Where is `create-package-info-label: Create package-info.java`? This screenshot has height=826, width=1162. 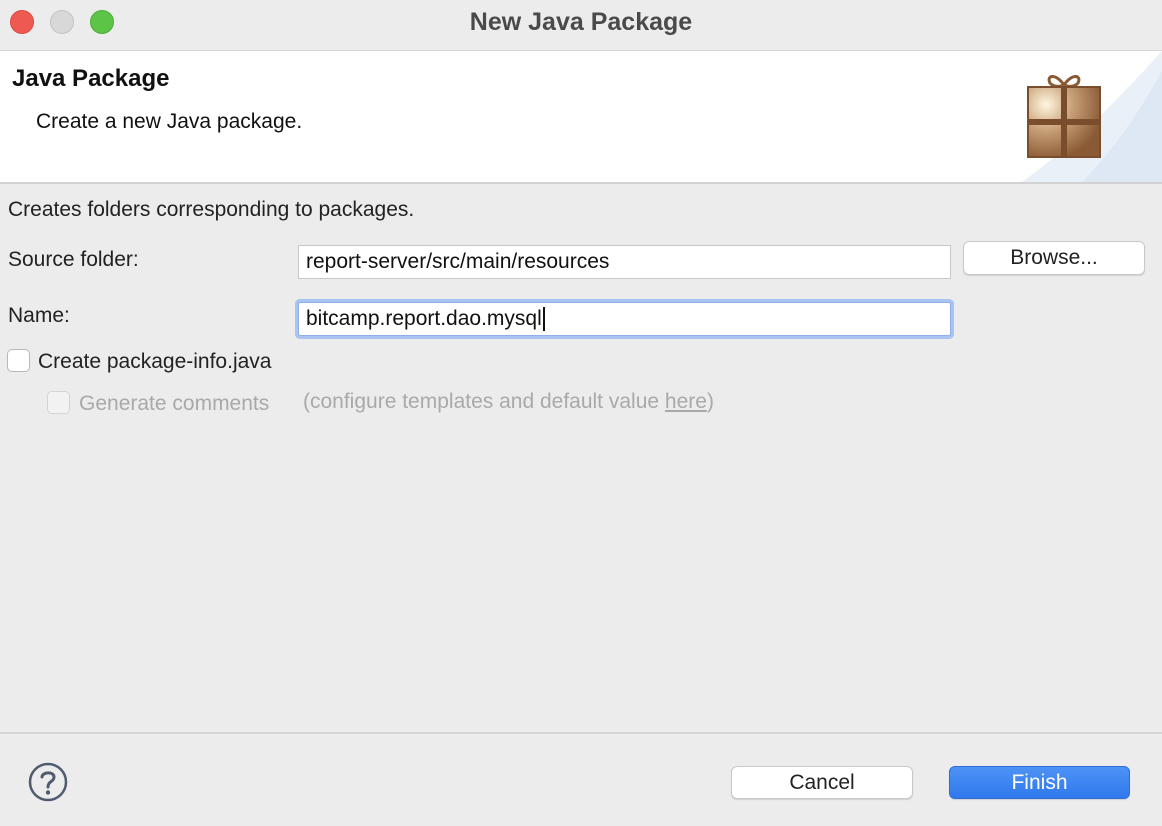
create-package-info-label: Create package-info.java is located at coordinates (154, 362).